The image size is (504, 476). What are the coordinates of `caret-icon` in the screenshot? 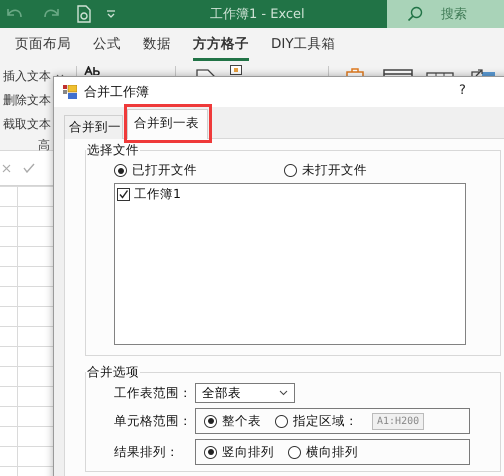 It's located at (283, 393).